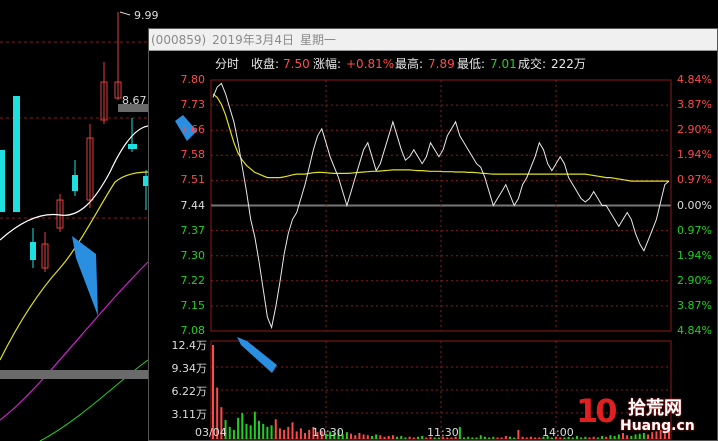  What do you see at coordinates (211, 432) in the screenshot?
I see `time-tick-label: 03/04` at bounding box center [211, 432].